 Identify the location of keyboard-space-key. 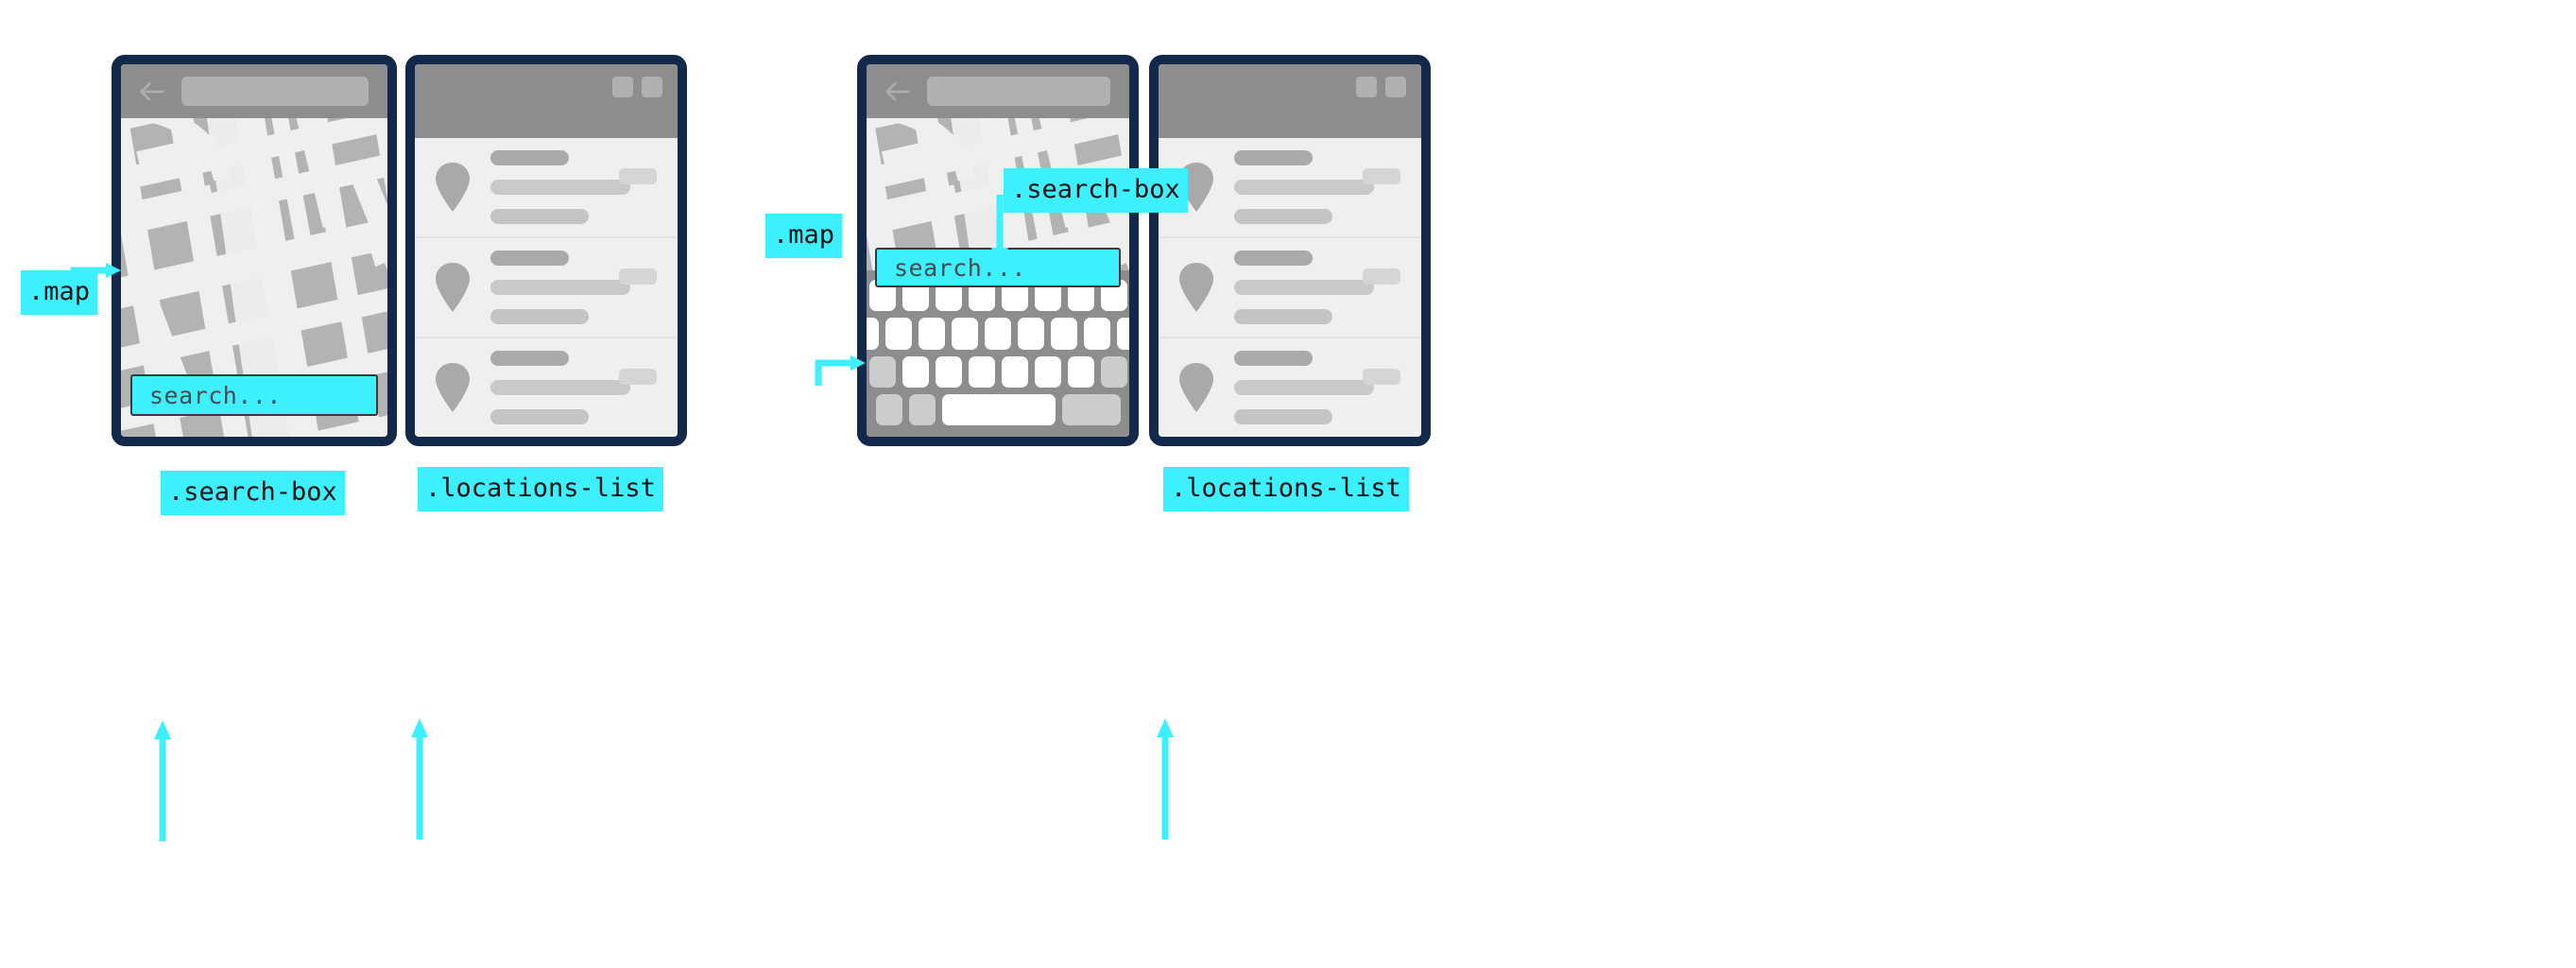
(998, 409).